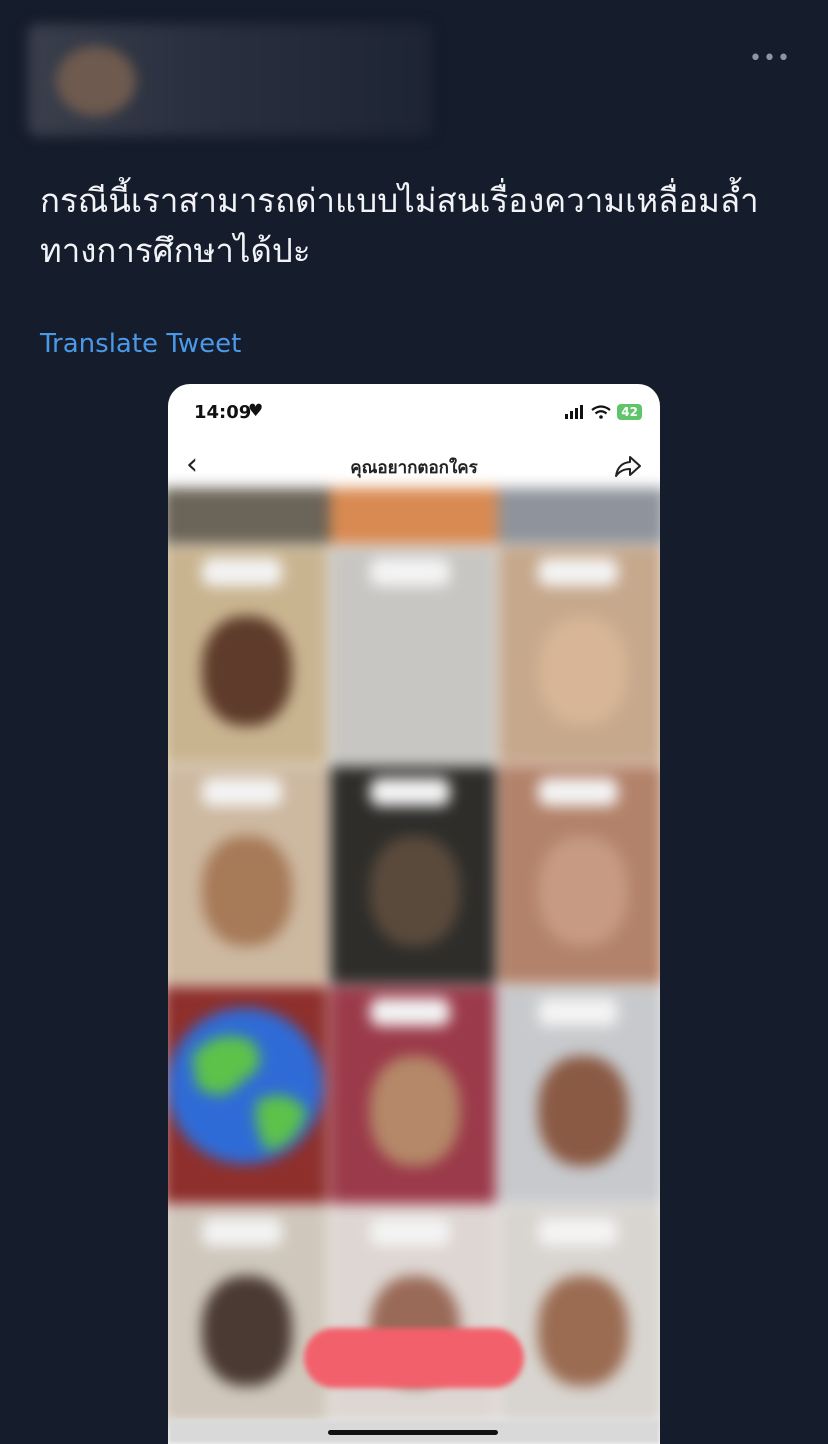 This screenshot has height=1444, width=828. Describe the element at coordinates (414, 1358) in the screenshot. I see `record-button-blurred` at that location.